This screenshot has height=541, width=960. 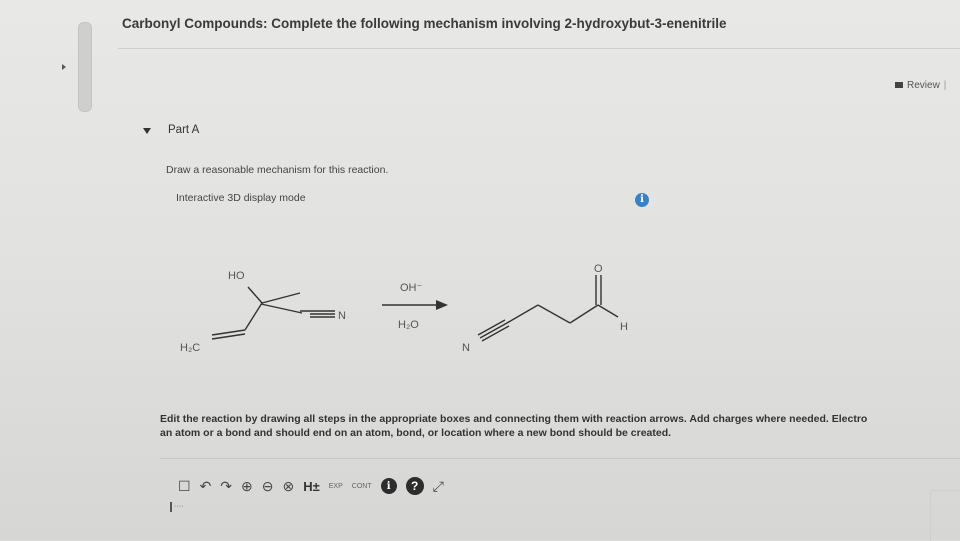 What do you see at coordinates (147, 131) in the screenshot?
I see `part-collapse-caret-icon` at bounding box center [147, 131].